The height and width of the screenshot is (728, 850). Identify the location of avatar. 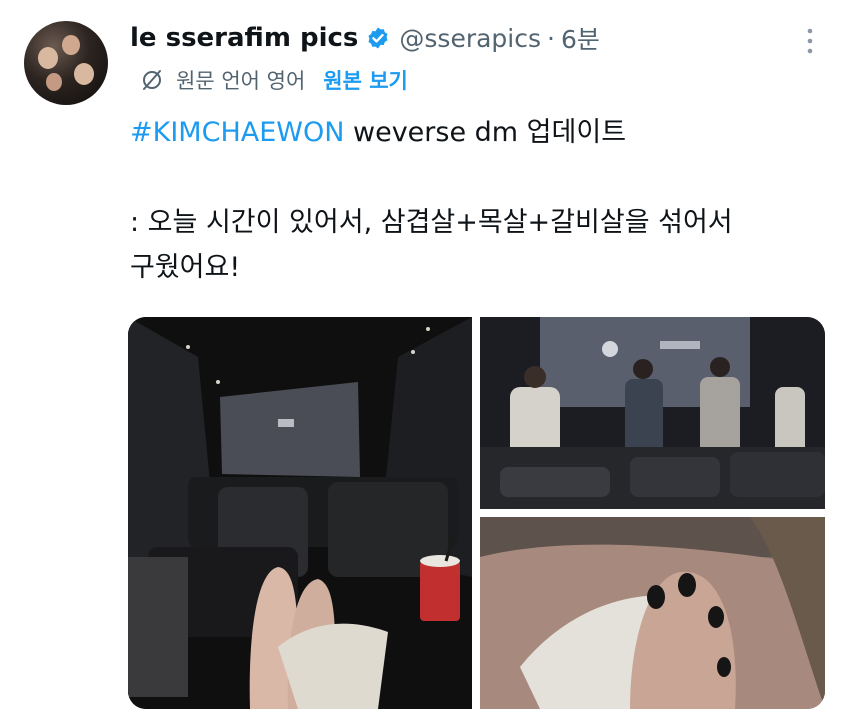
(66, 63).